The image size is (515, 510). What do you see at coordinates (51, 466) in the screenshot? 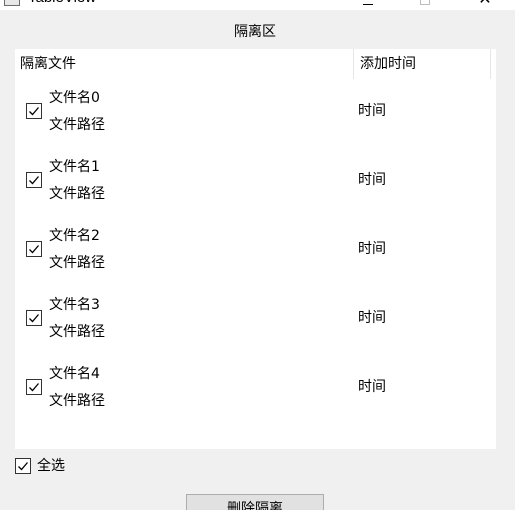
I see `select-all-label: 全选` at bounding box center [51, 466].